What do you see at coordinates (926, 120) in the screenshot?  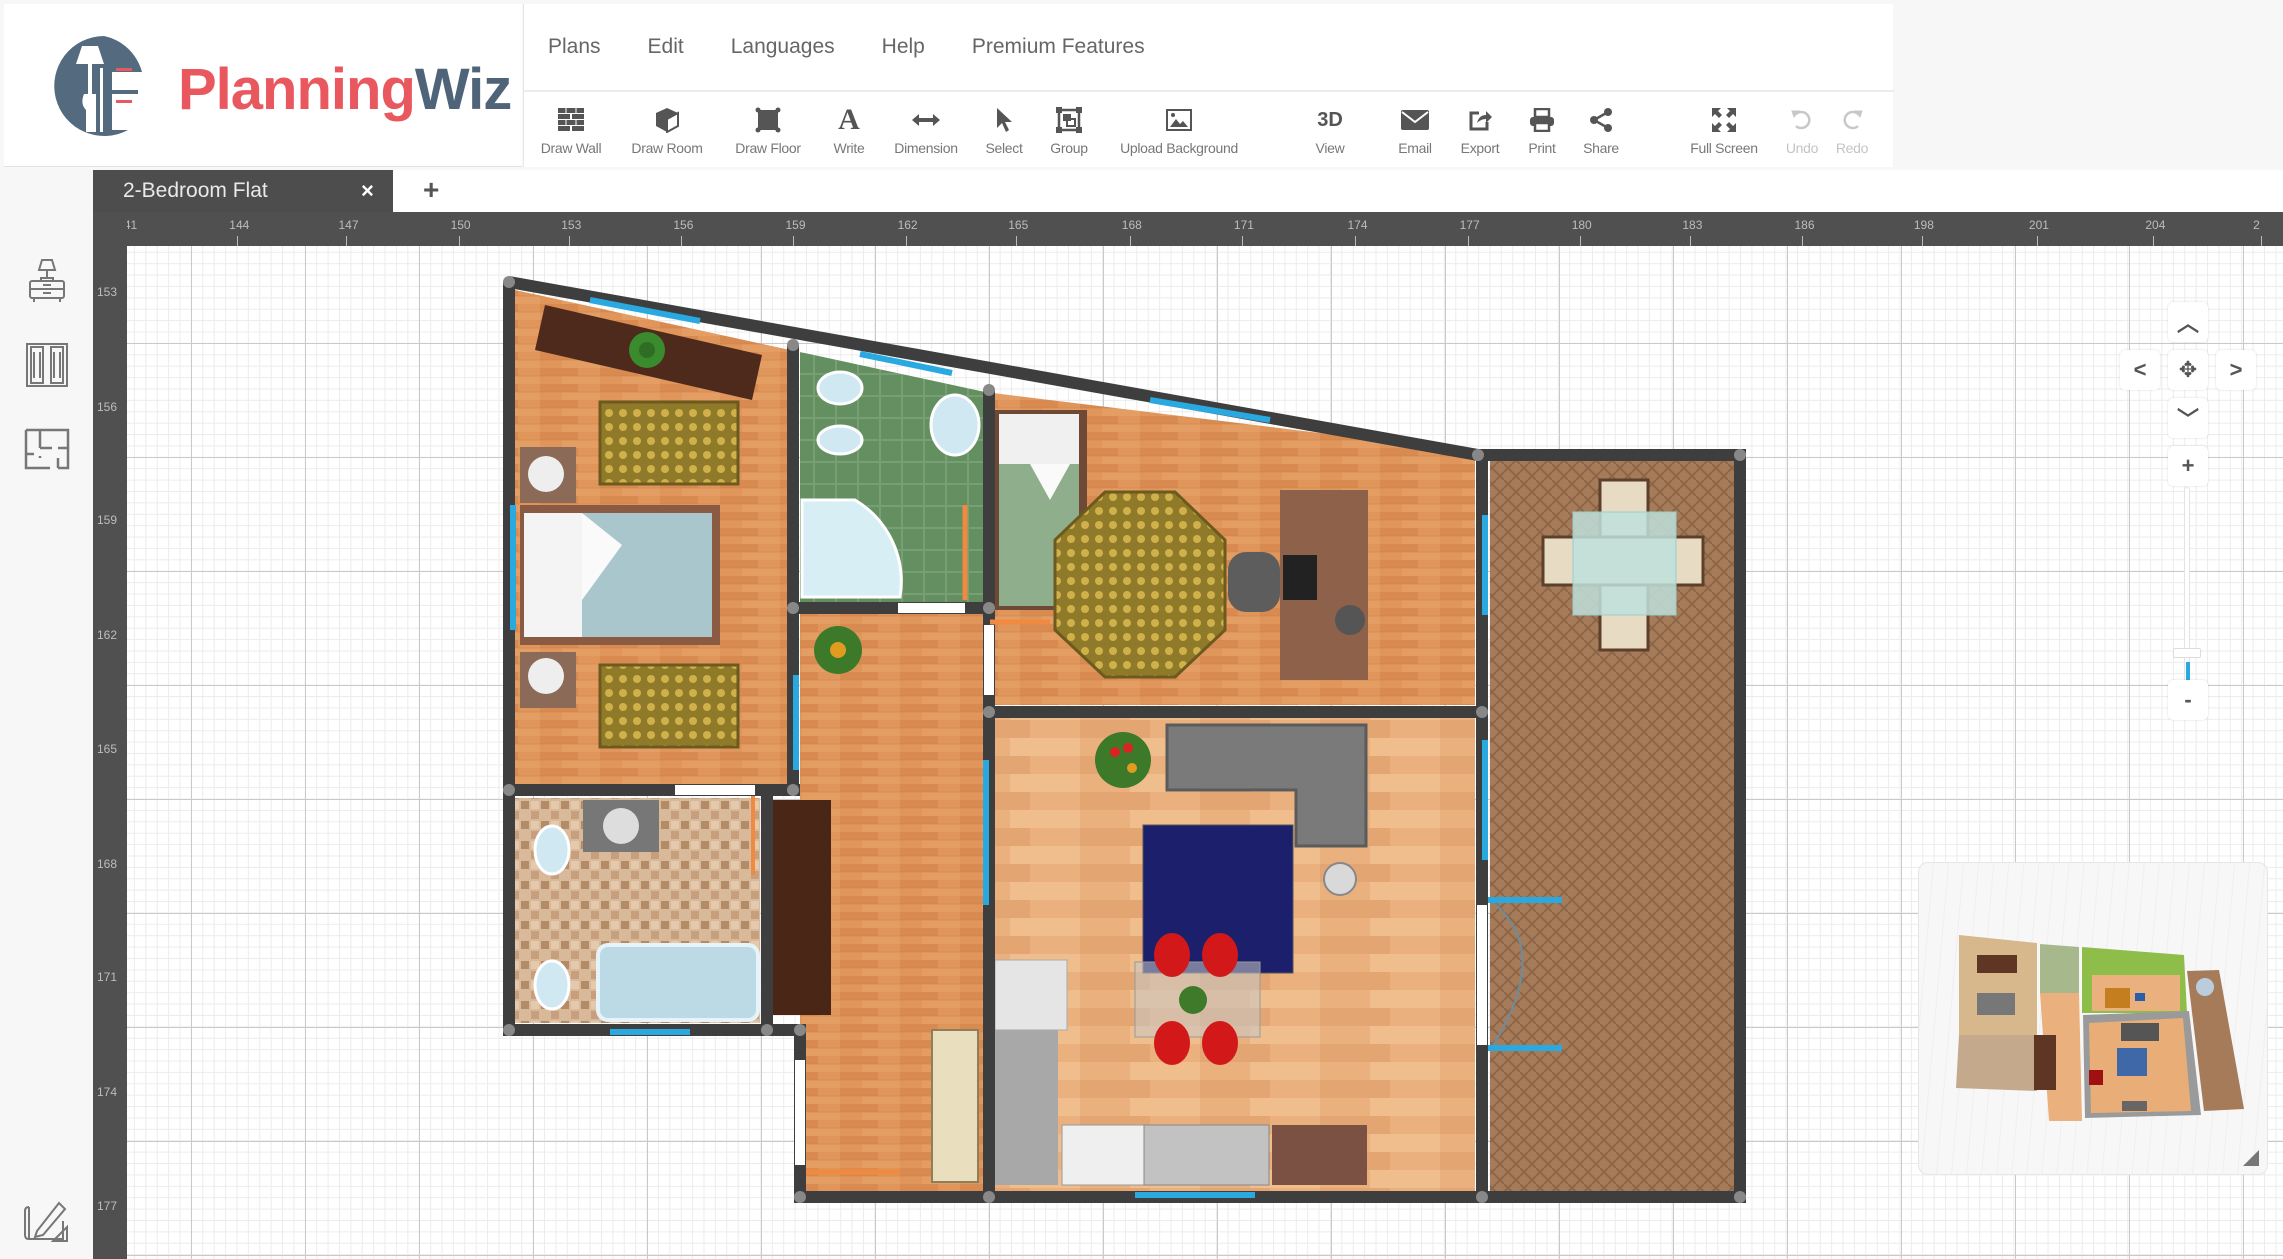 I see `double-arrow-icon` at bounding box center [926, 120].